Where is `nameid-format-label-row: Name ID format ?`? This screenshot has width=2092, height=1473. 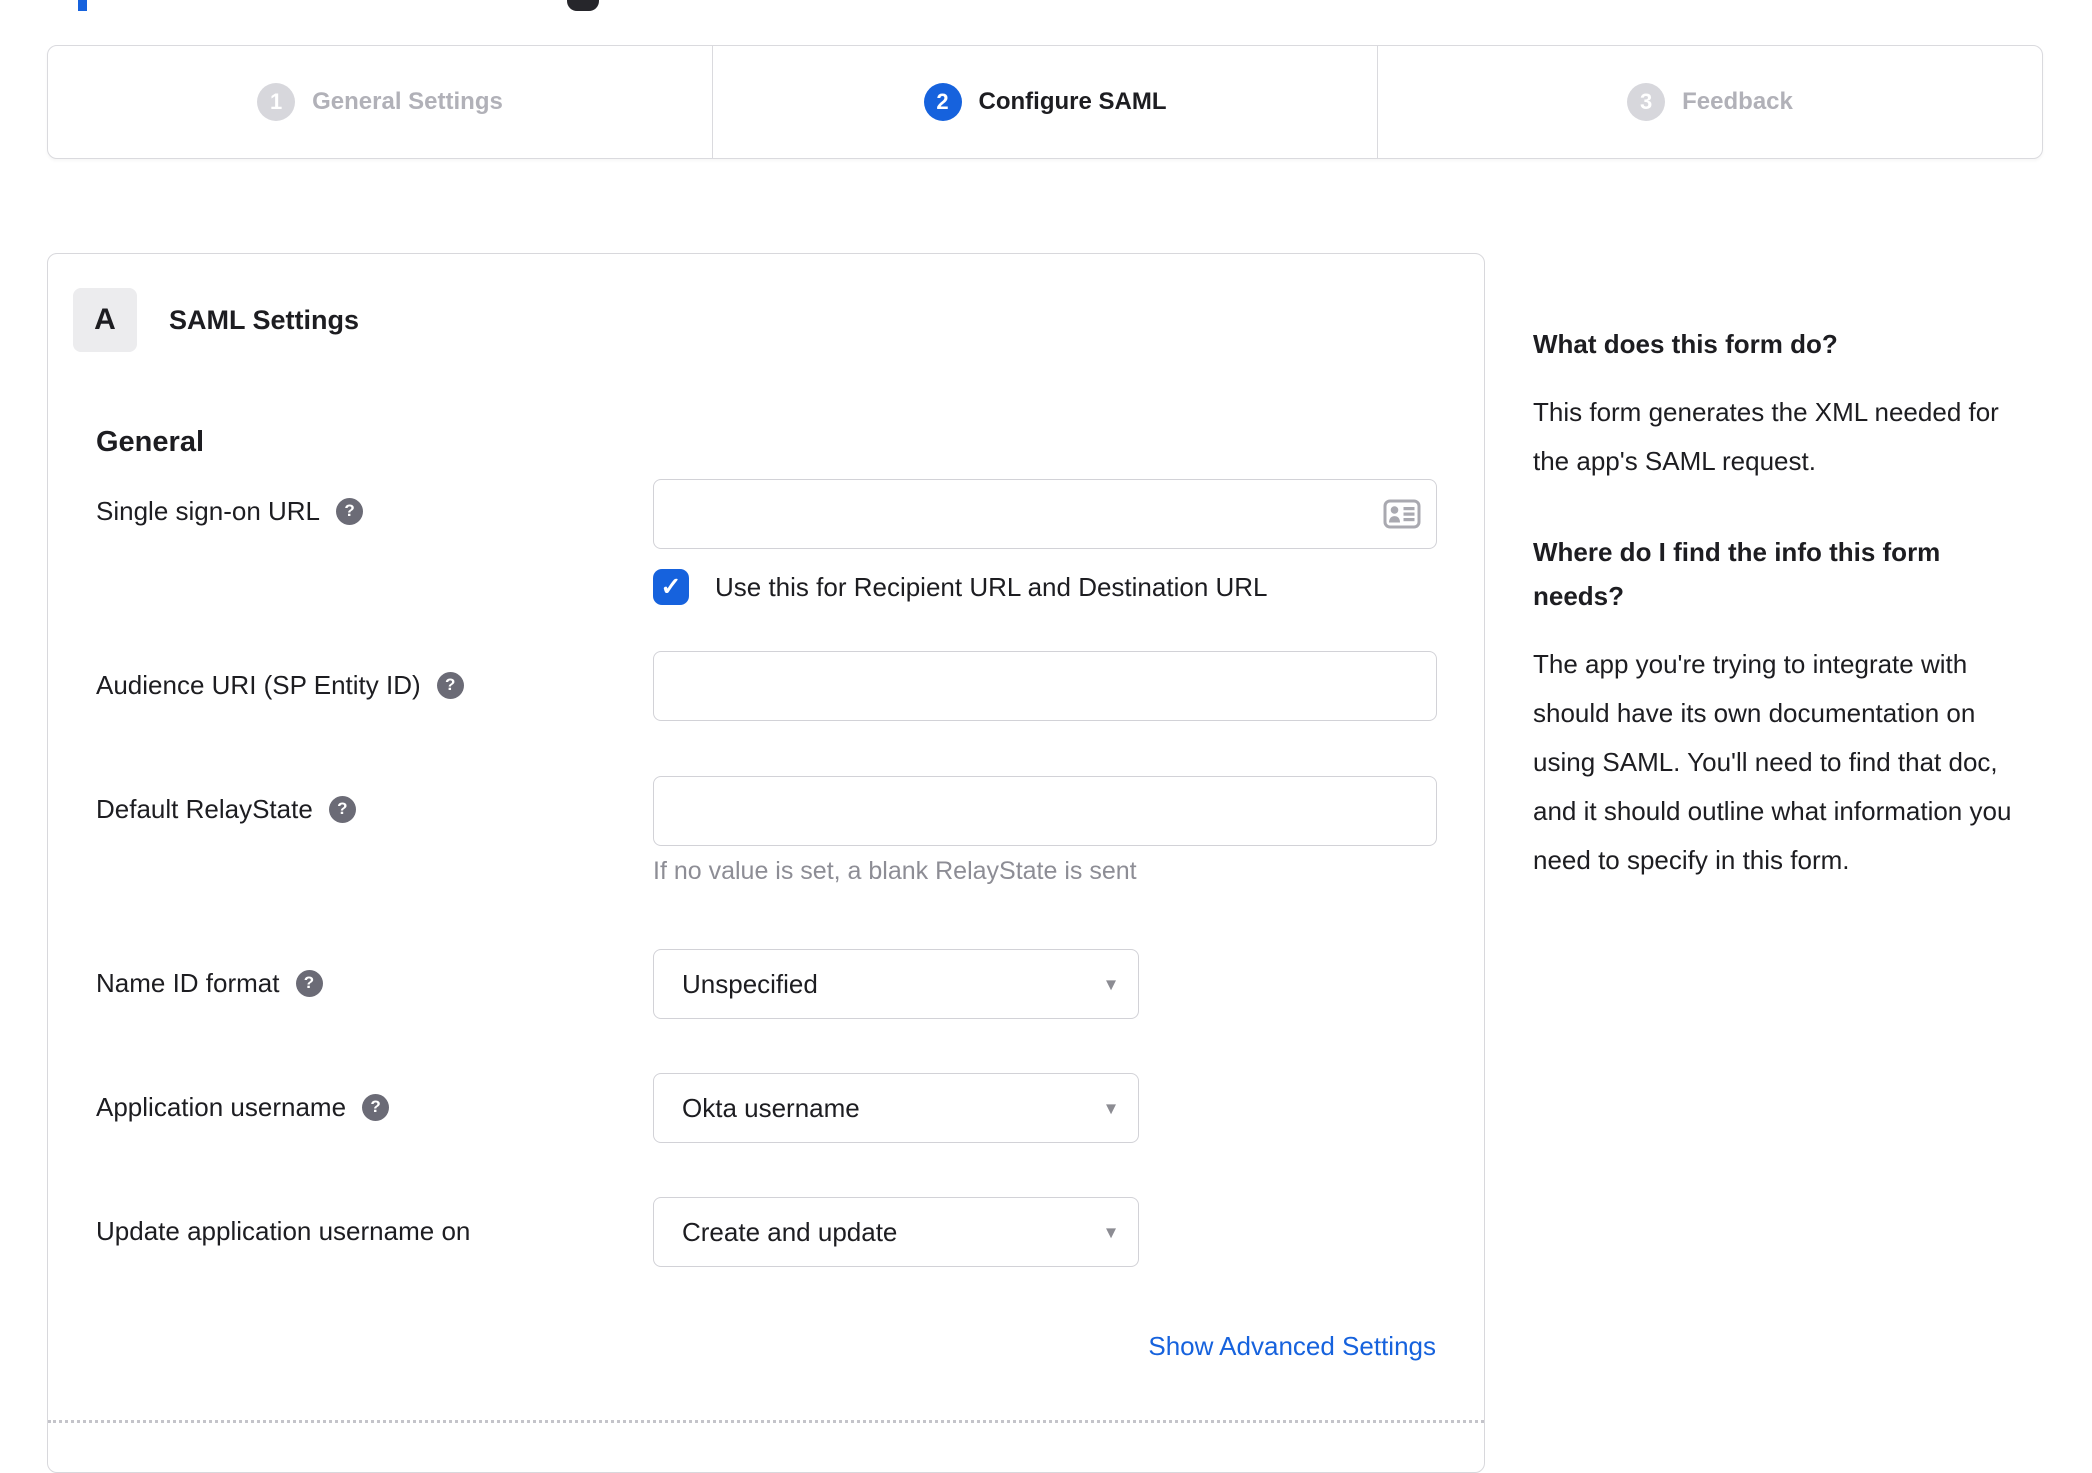 nameid-format-label-row: Name ID format ? is located at coordinates (209, 983).